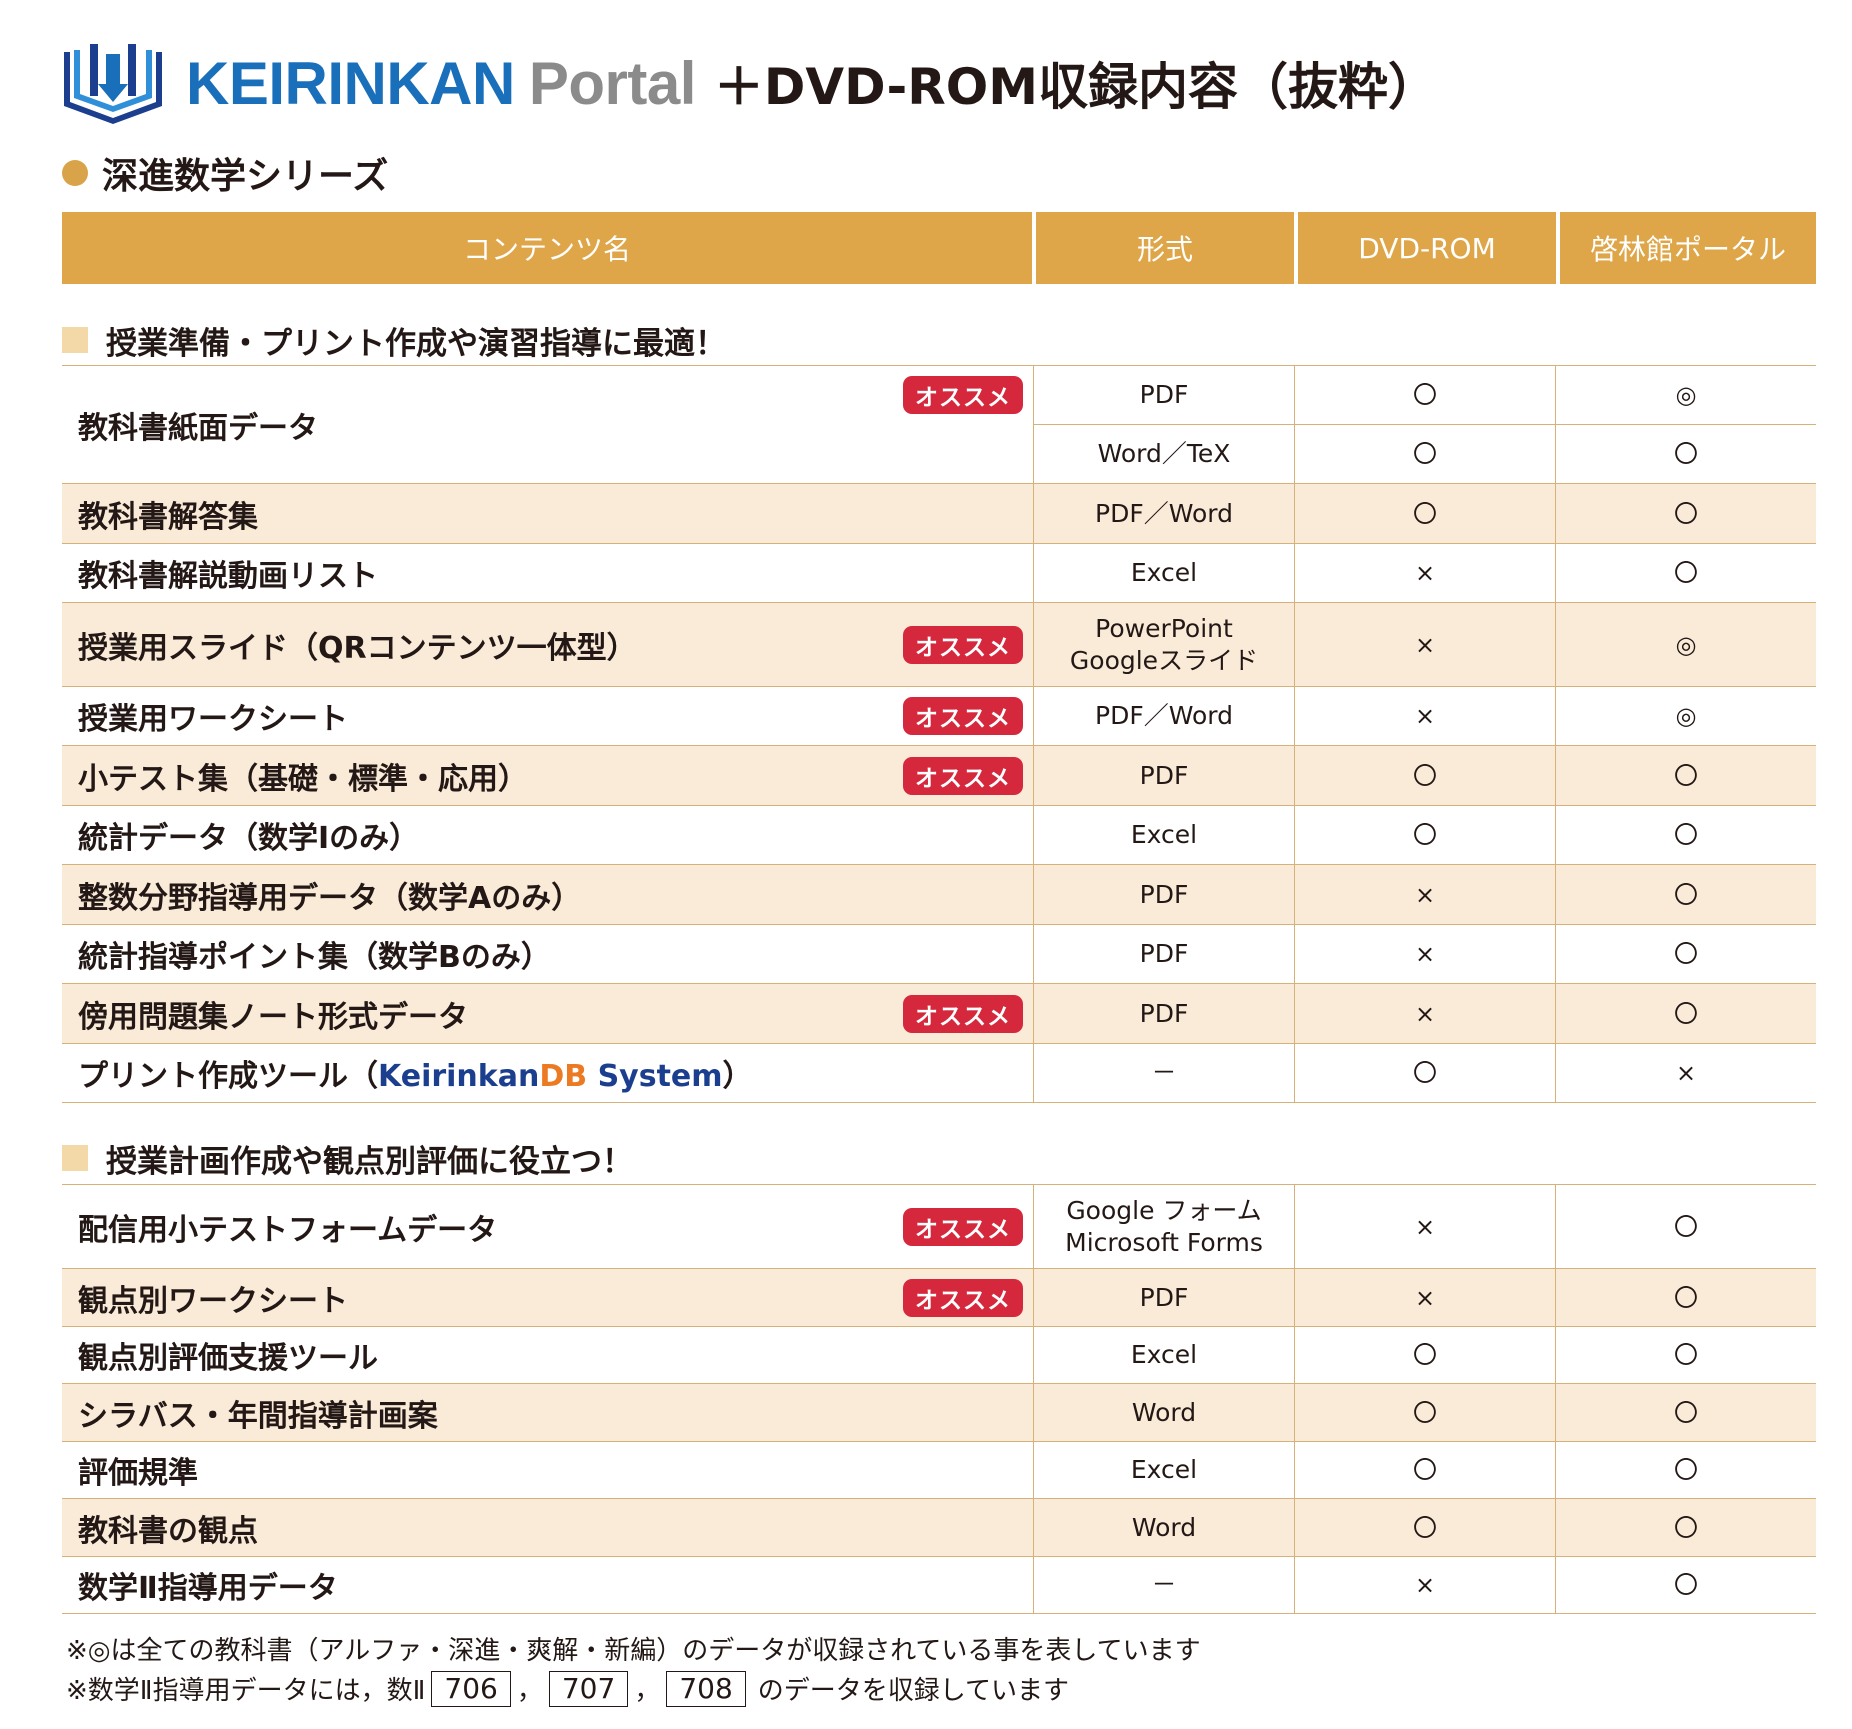 The height and width of the screenshot is (1729, 1852). I want to click on row-name: プリント作成ツール（KeirinkanDB System）, so click(415, 1073).